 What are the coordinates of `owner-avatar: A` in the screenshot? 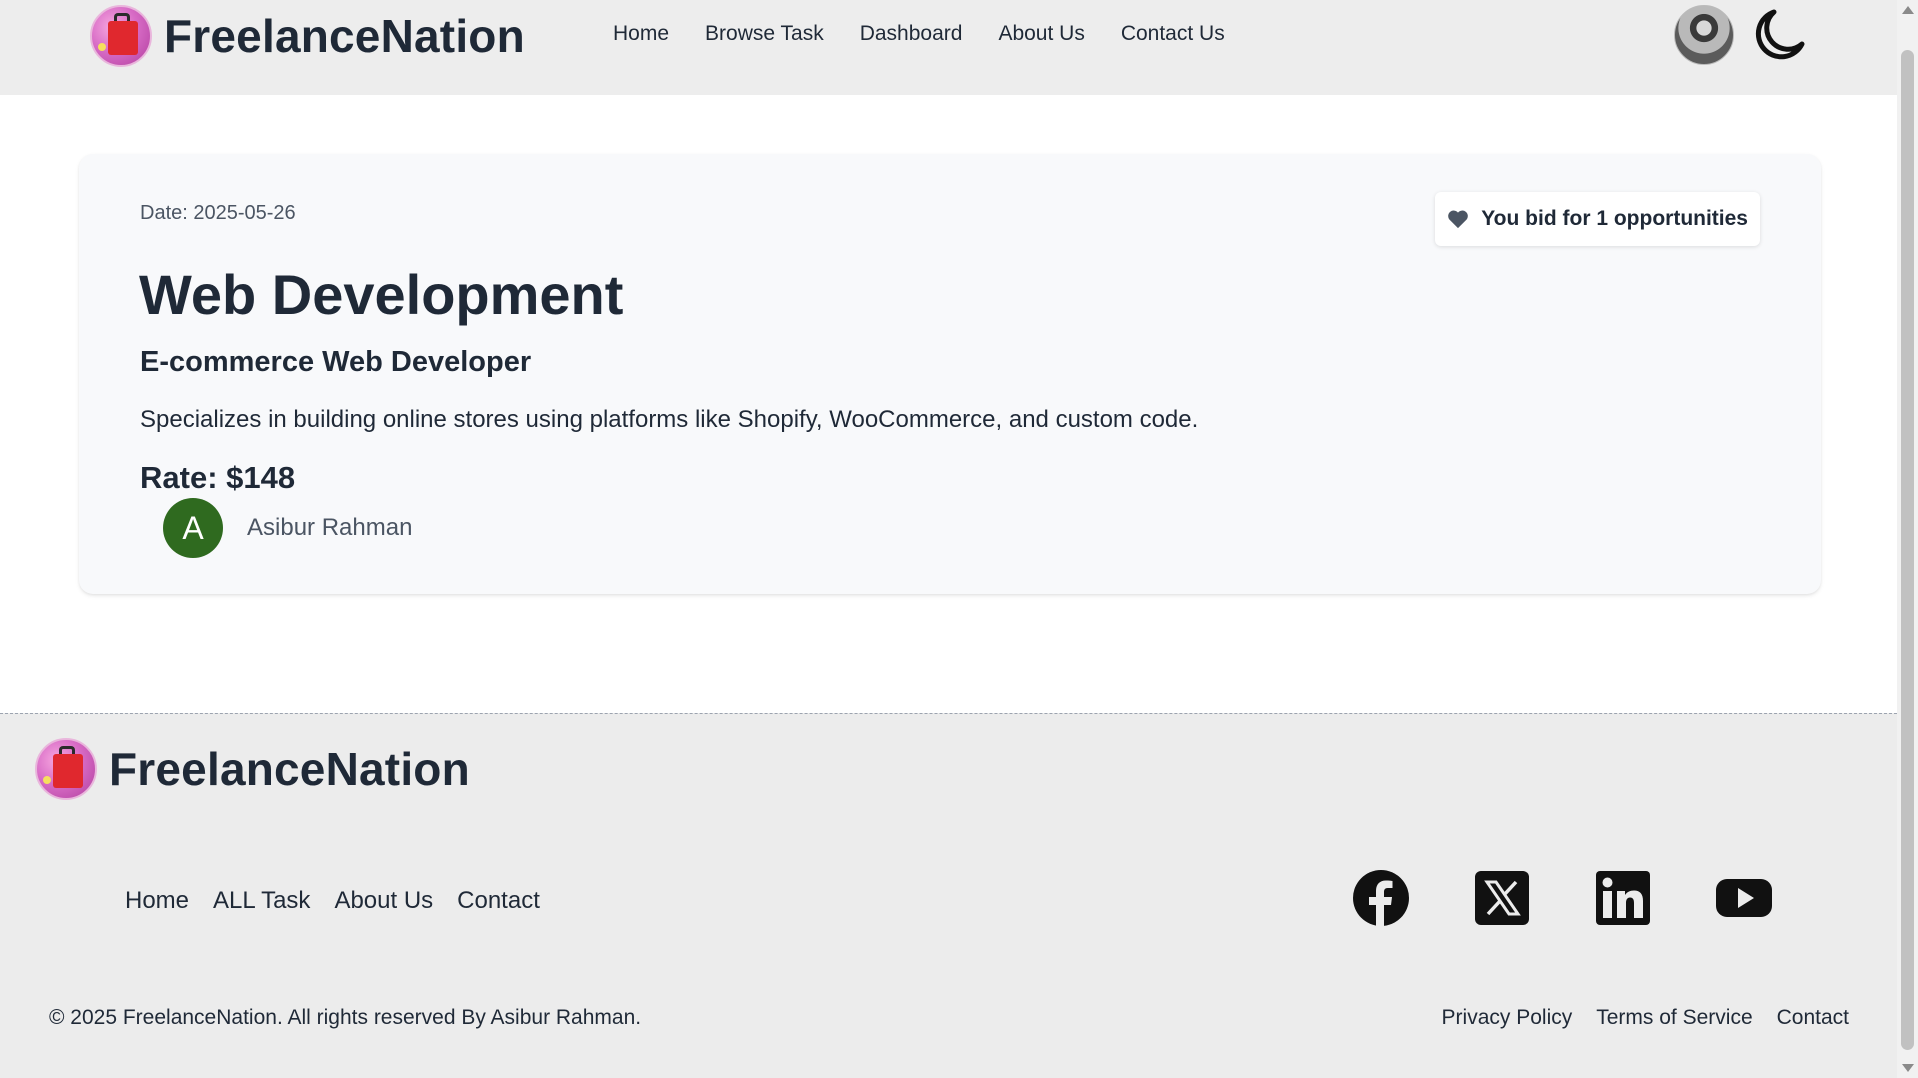 It's located at (193, 528).